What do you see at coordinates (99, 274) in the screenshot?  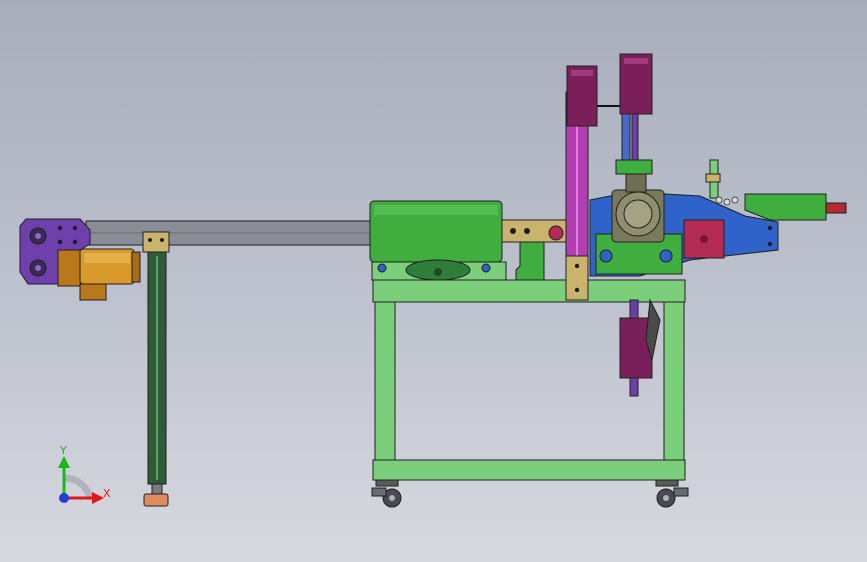 I see `gear-motor` at bounding box center [99, 274].